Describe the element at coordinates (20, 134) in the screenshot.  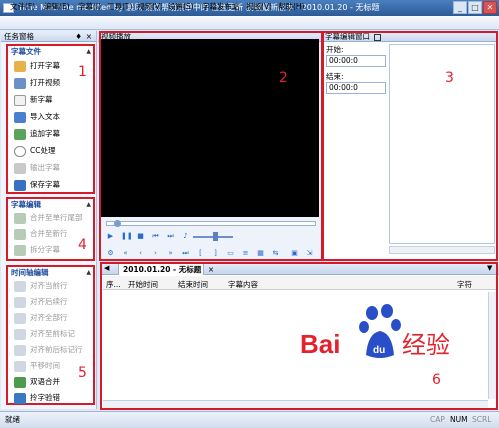
I see `append-subtitle-icon` at that location.